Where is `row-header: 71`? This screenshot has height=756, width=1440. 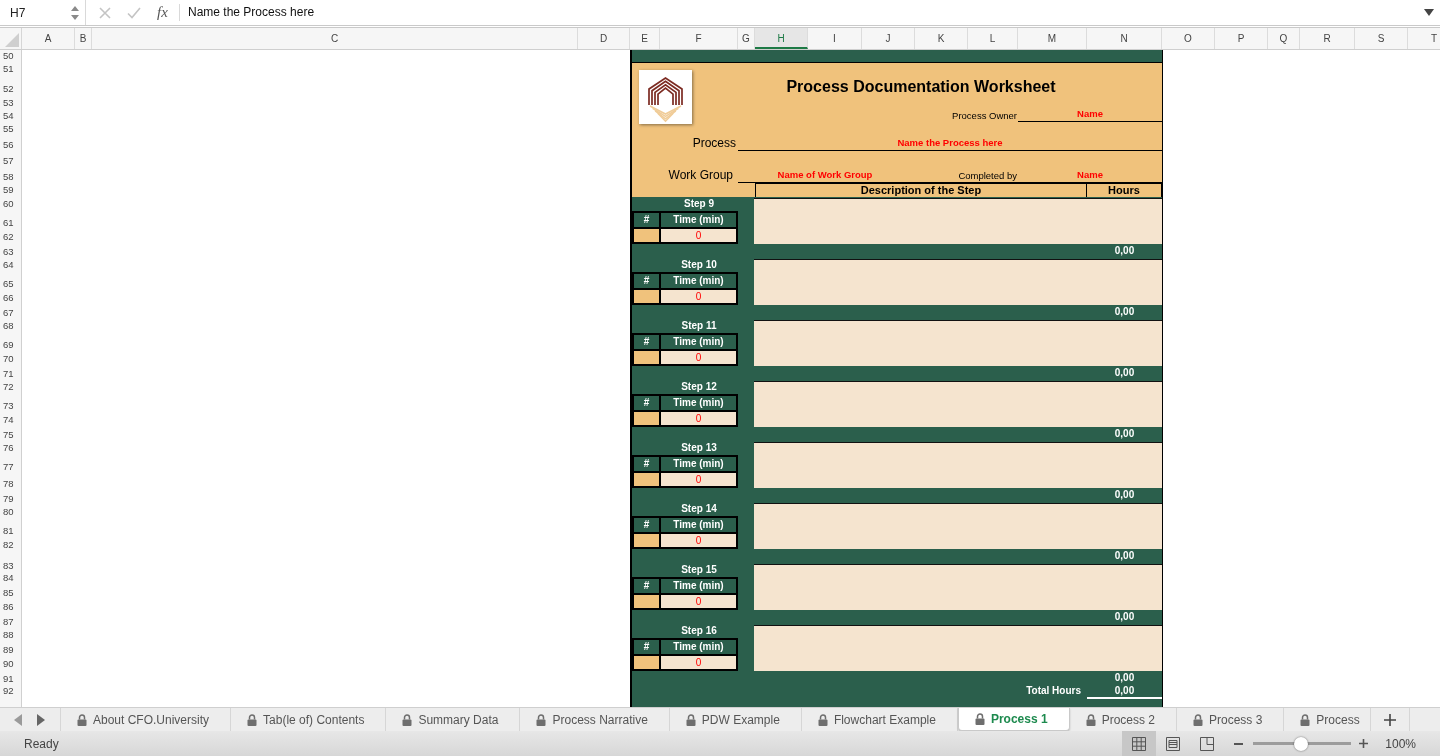
row-header: 71 is located at coordinates (10, 374).